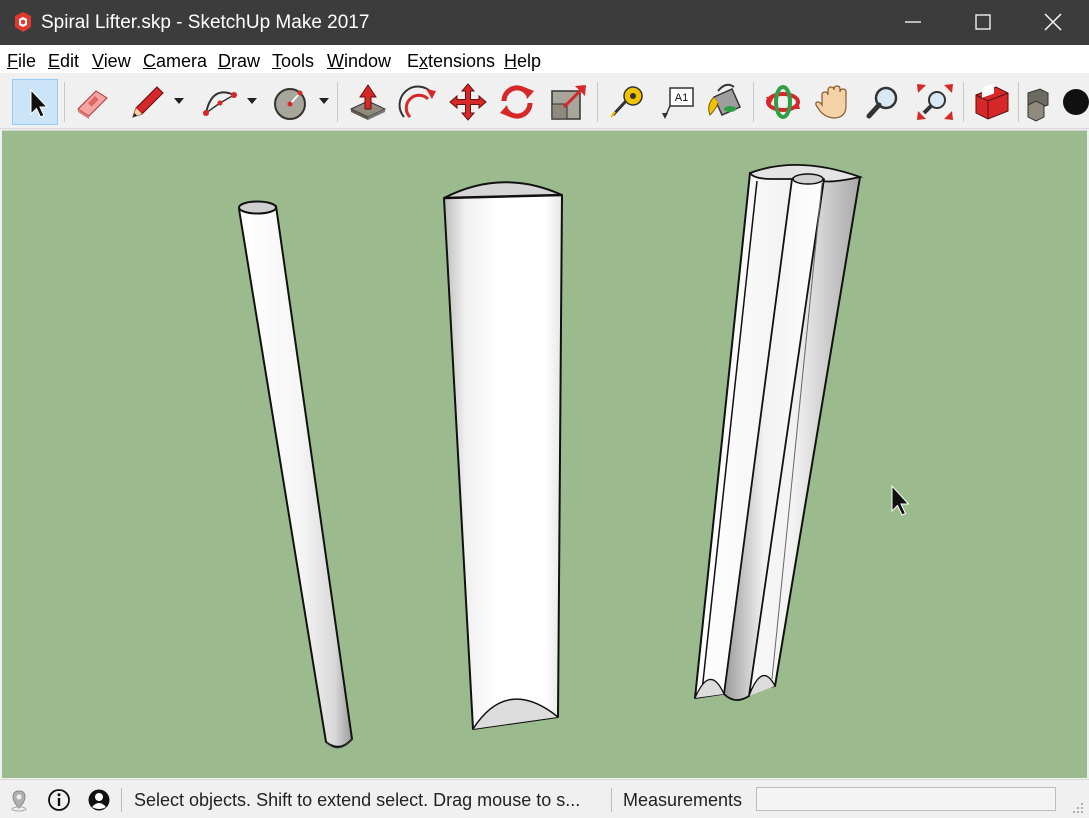 The width and height of the screenshot is (1089, 818). I want to click on measurements-input, so click(906, 799).